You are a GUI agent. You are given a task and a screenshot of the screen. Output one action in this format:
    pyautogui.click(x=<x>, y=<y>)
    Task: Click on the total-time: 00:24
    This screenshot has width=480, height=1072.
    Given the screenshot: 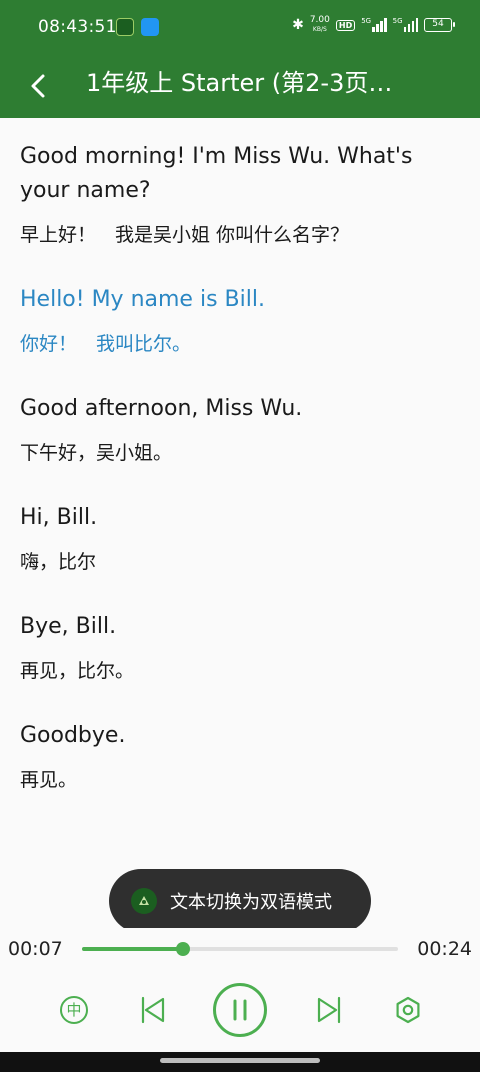 What is the action you would take?
    pyautogui.click(x=444, y=949)
    